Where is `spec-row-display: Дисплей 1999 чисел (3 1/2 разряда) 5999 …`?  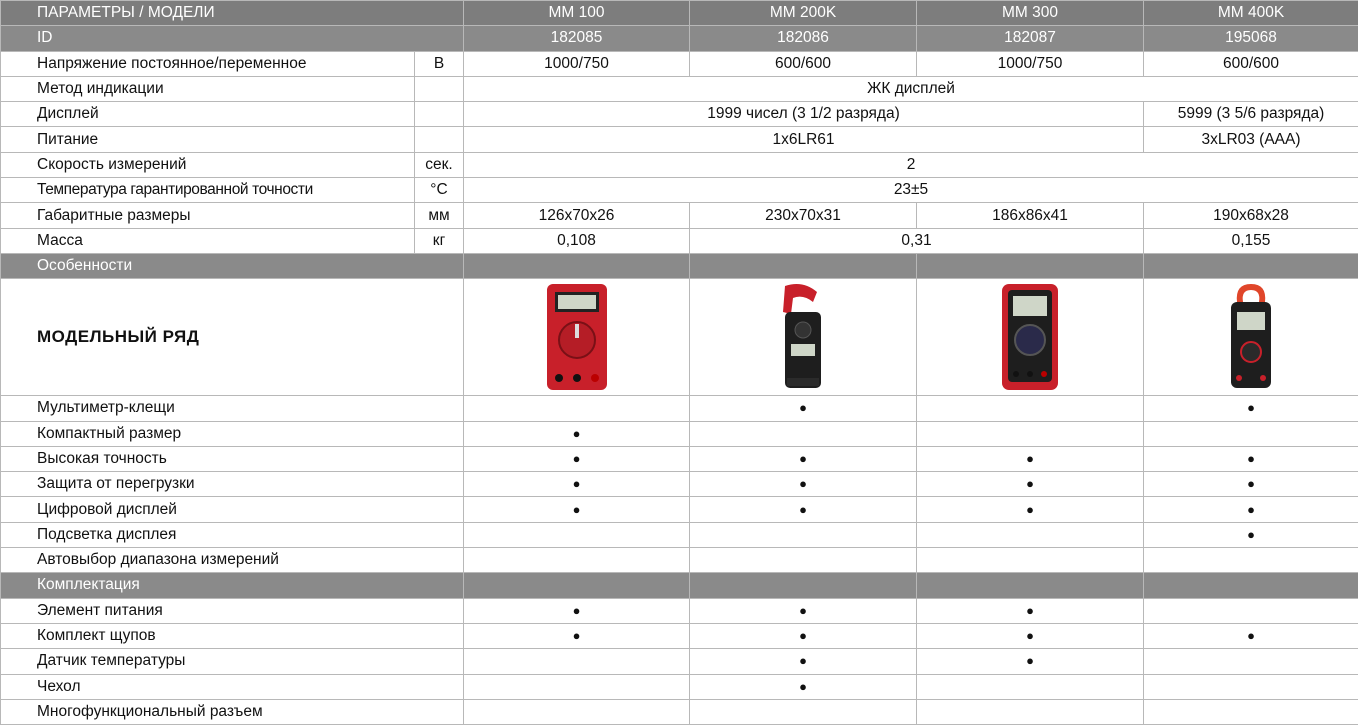
spec-row-display: Дисплей 1999 чисел (3 1/2 разряда) 5999 … is located at coordinates (679, 114).